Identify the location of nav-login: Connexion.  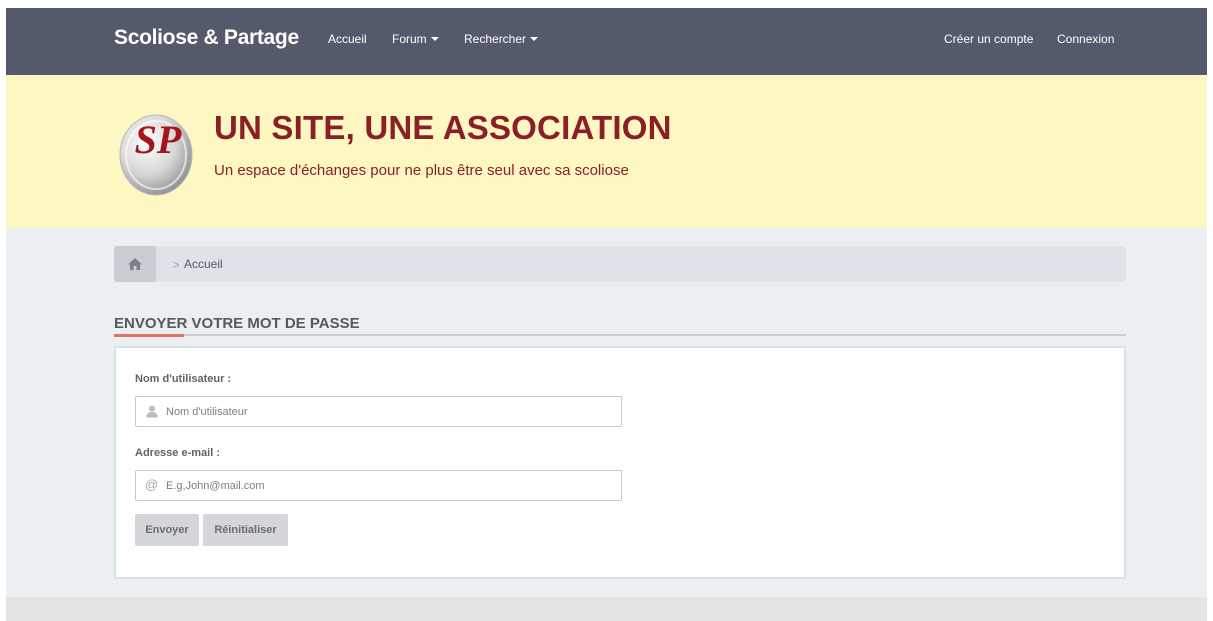
(1085, 39).